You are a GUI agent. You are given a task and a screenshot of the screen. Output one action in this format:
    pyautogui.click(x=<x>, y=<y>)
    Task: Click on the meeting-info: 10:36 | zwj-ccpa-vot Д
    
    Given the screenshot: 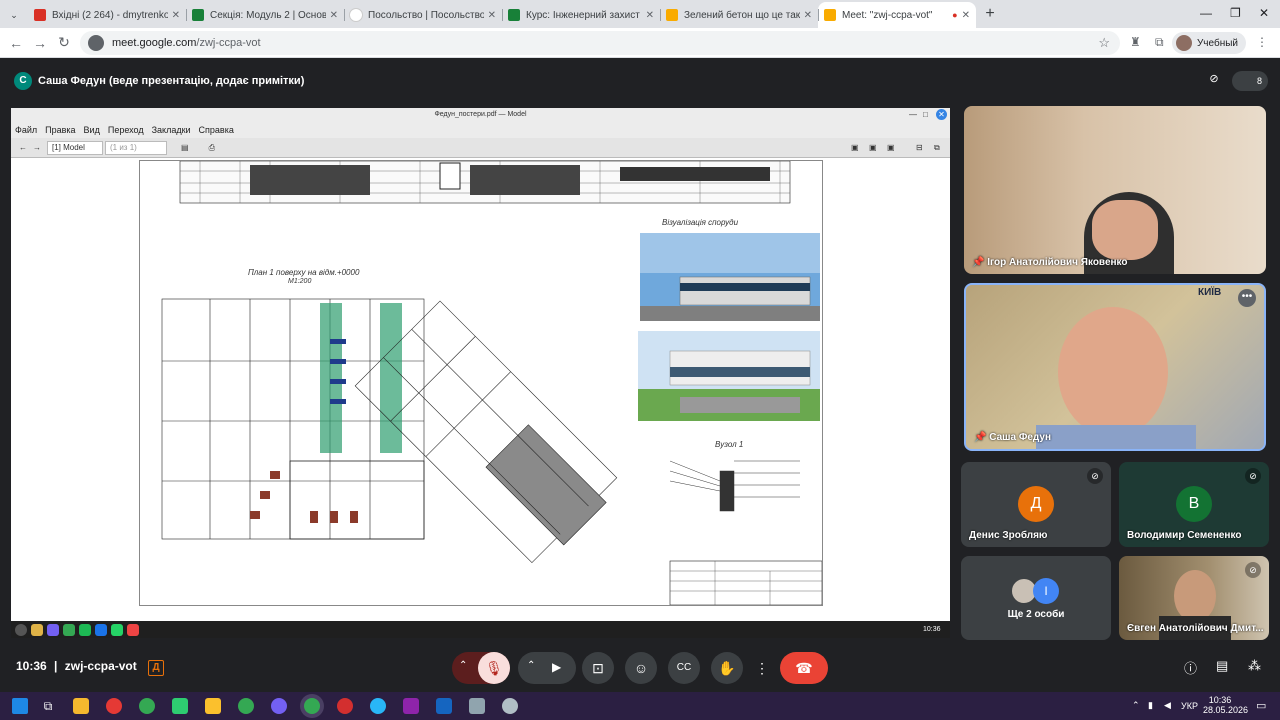 What is the action you would take?
    pyautogui.click(x=90, y=667)
    